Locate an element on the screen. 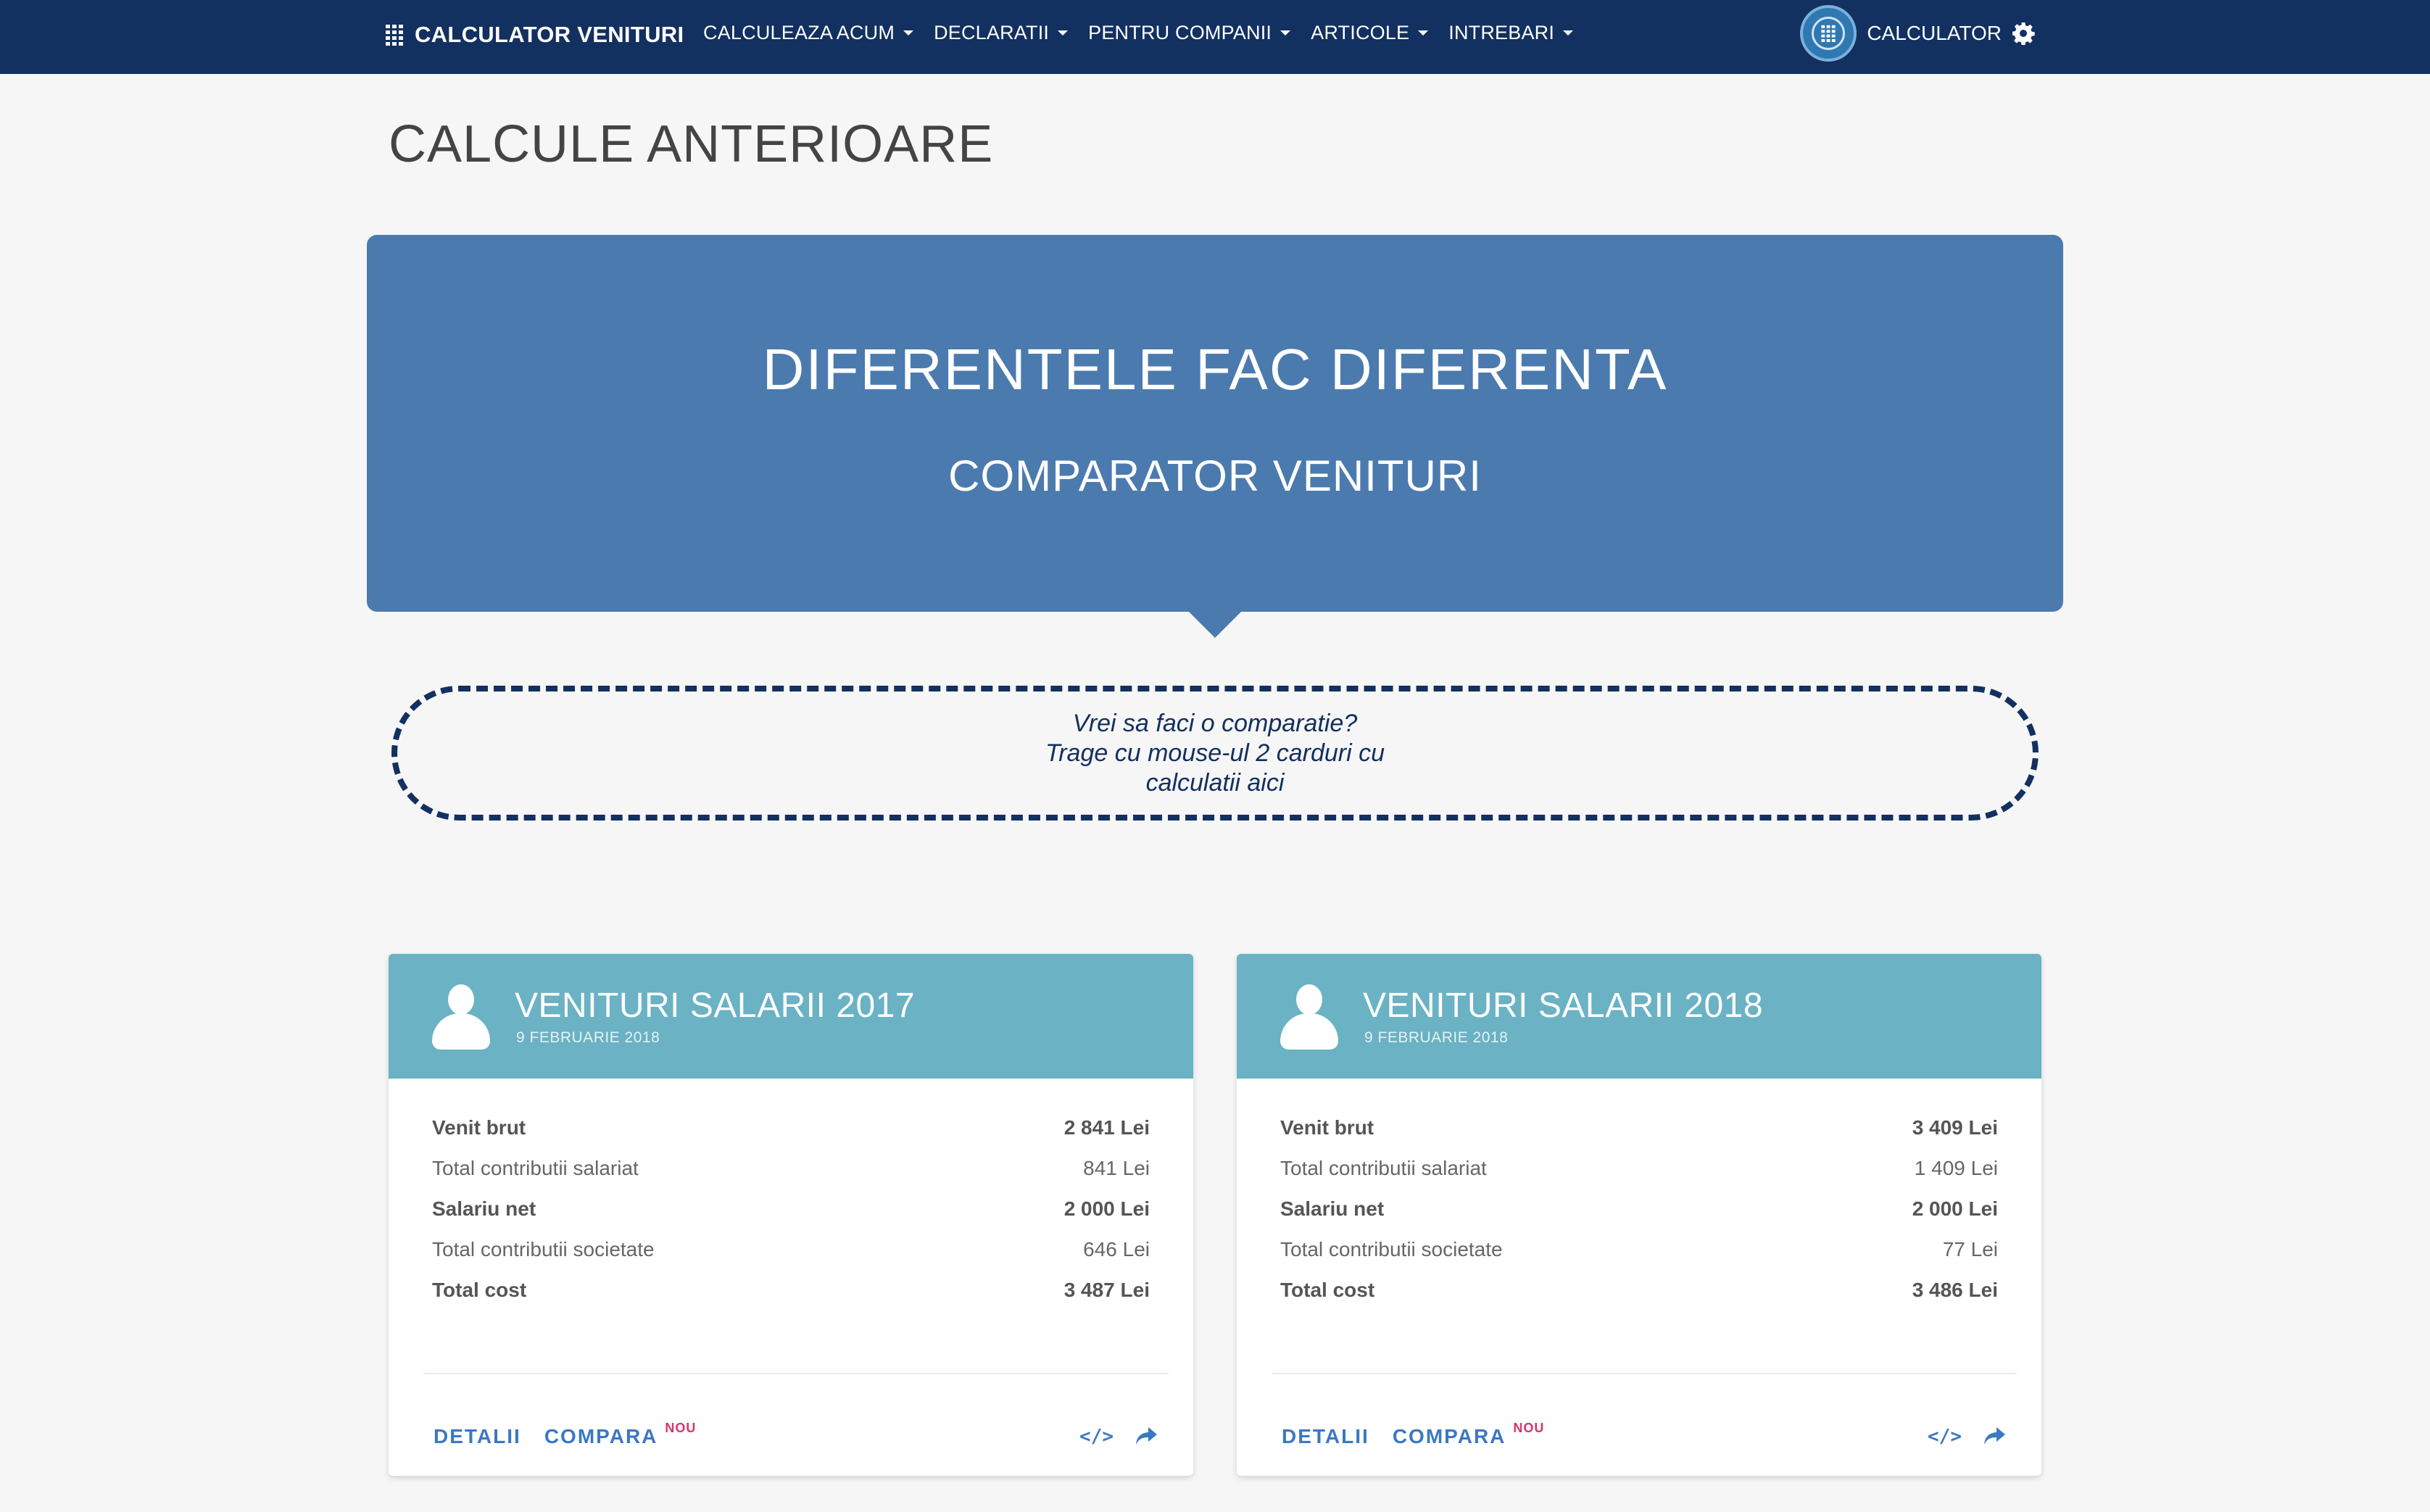  brand-link: CALCULATOR VENITURI is located at coordinates (535, 35).